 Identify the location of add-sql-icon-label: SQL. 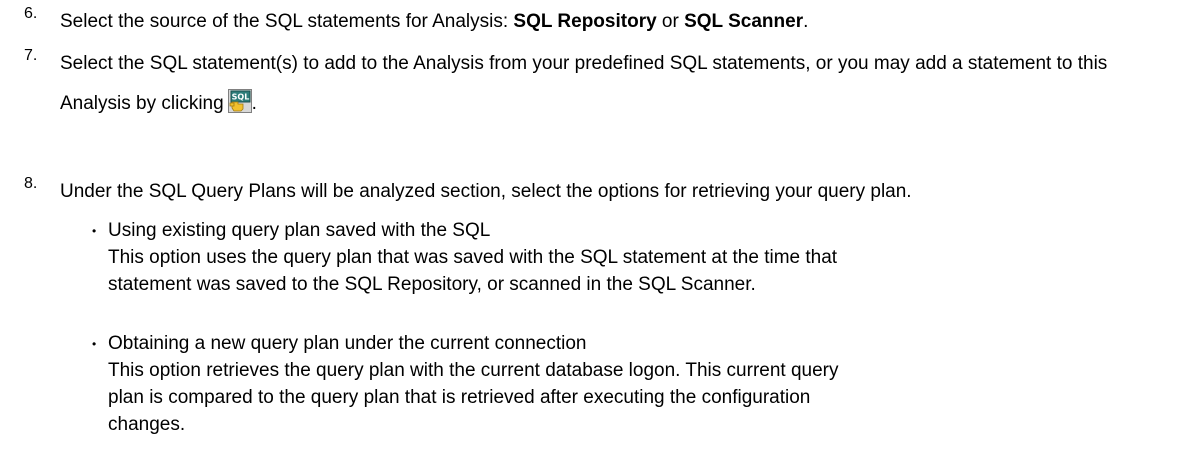
(240, 97).